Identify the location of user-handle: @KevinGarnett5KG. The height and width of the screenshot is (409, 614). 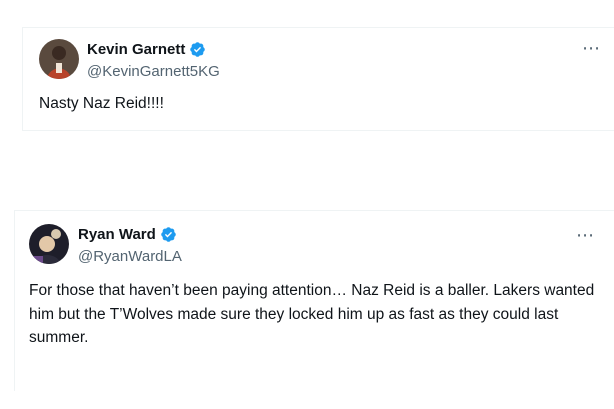
(153, 71).